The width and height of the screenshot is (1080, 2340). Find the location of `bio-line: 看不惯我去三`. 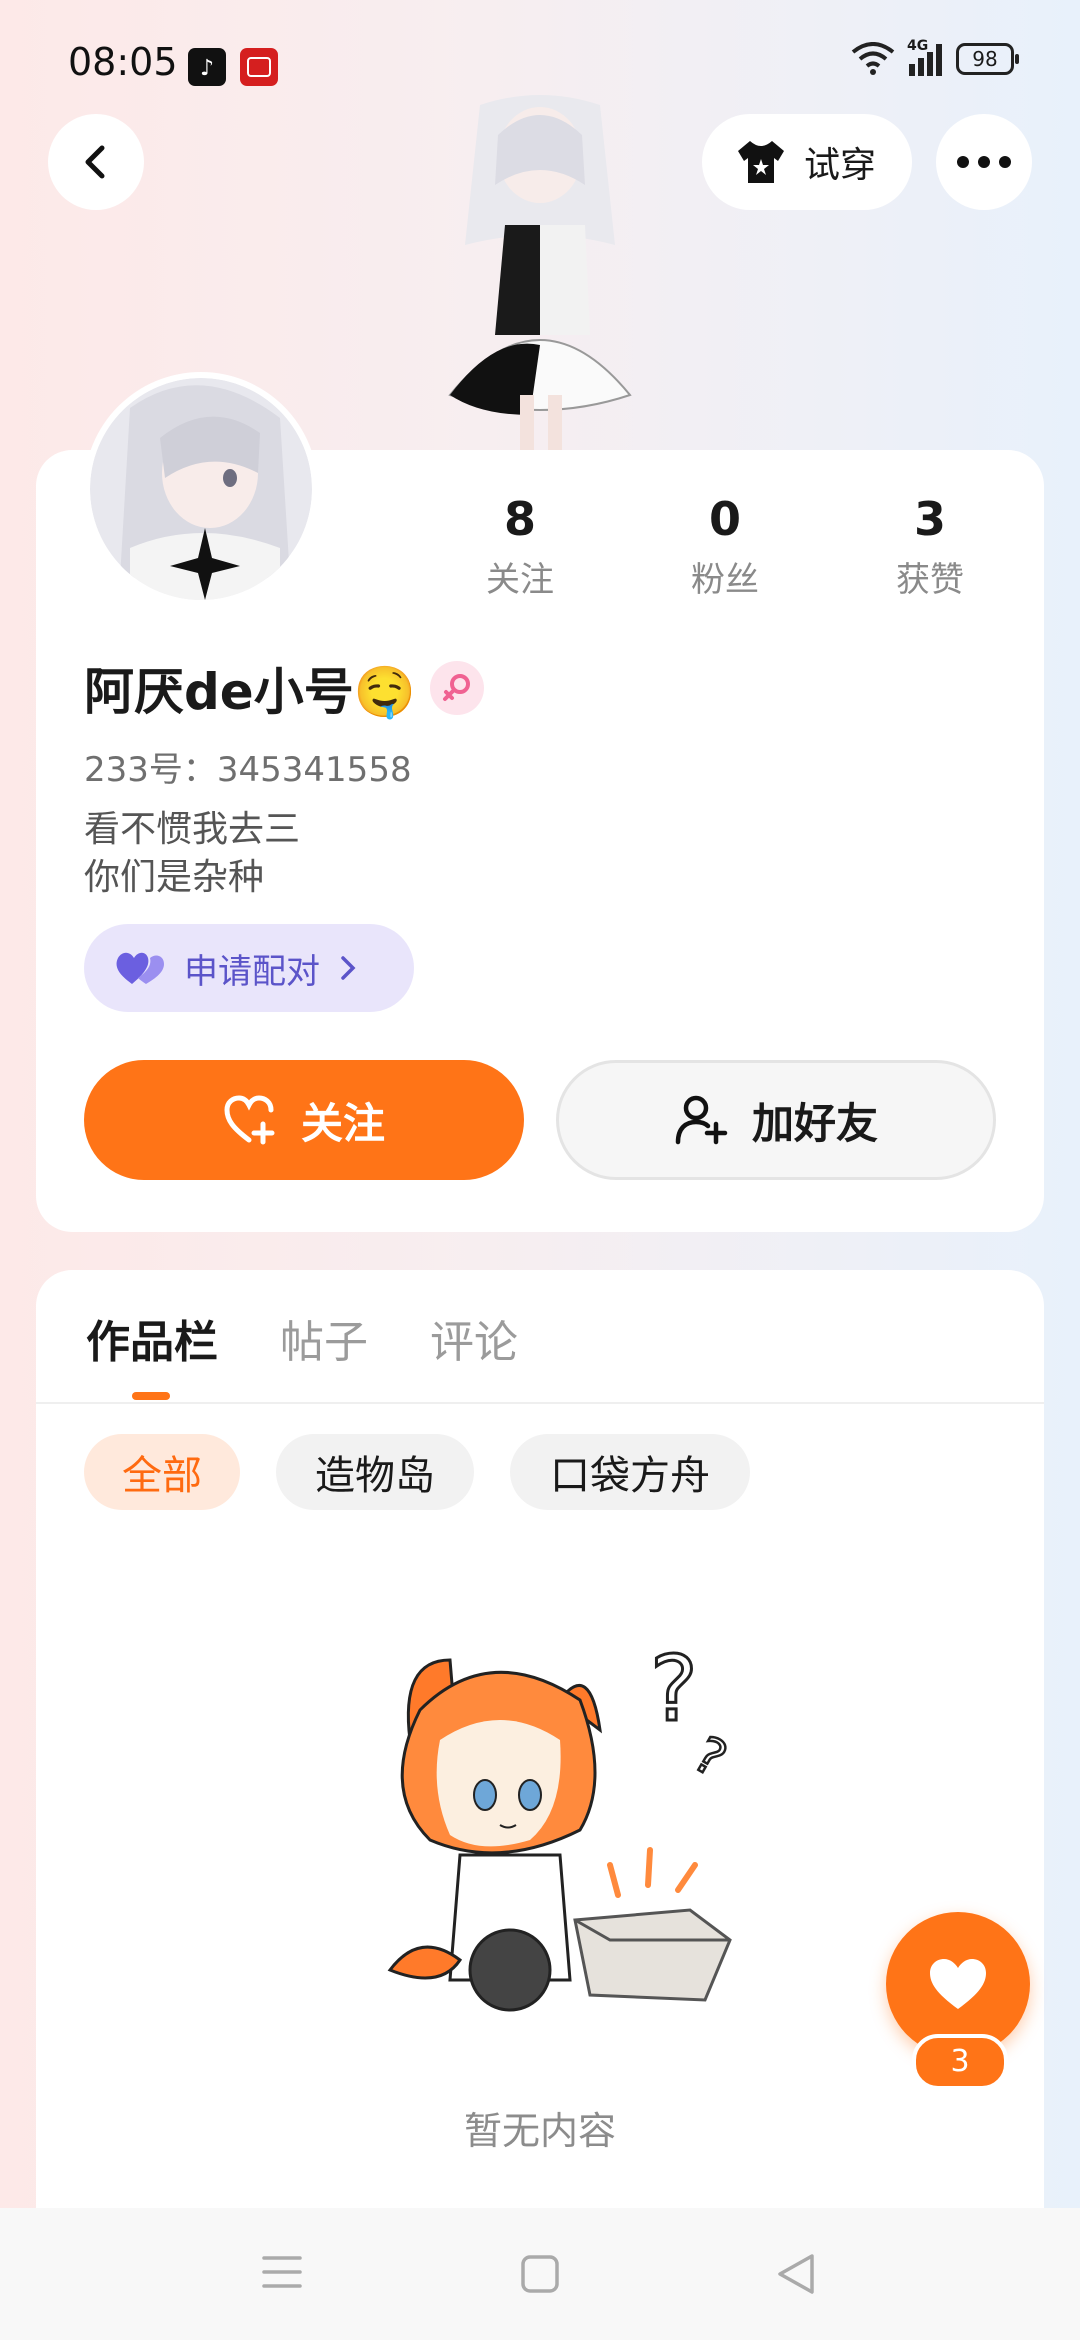

bio-line: 看不惯我去三 is located at coordinates (192, 829).